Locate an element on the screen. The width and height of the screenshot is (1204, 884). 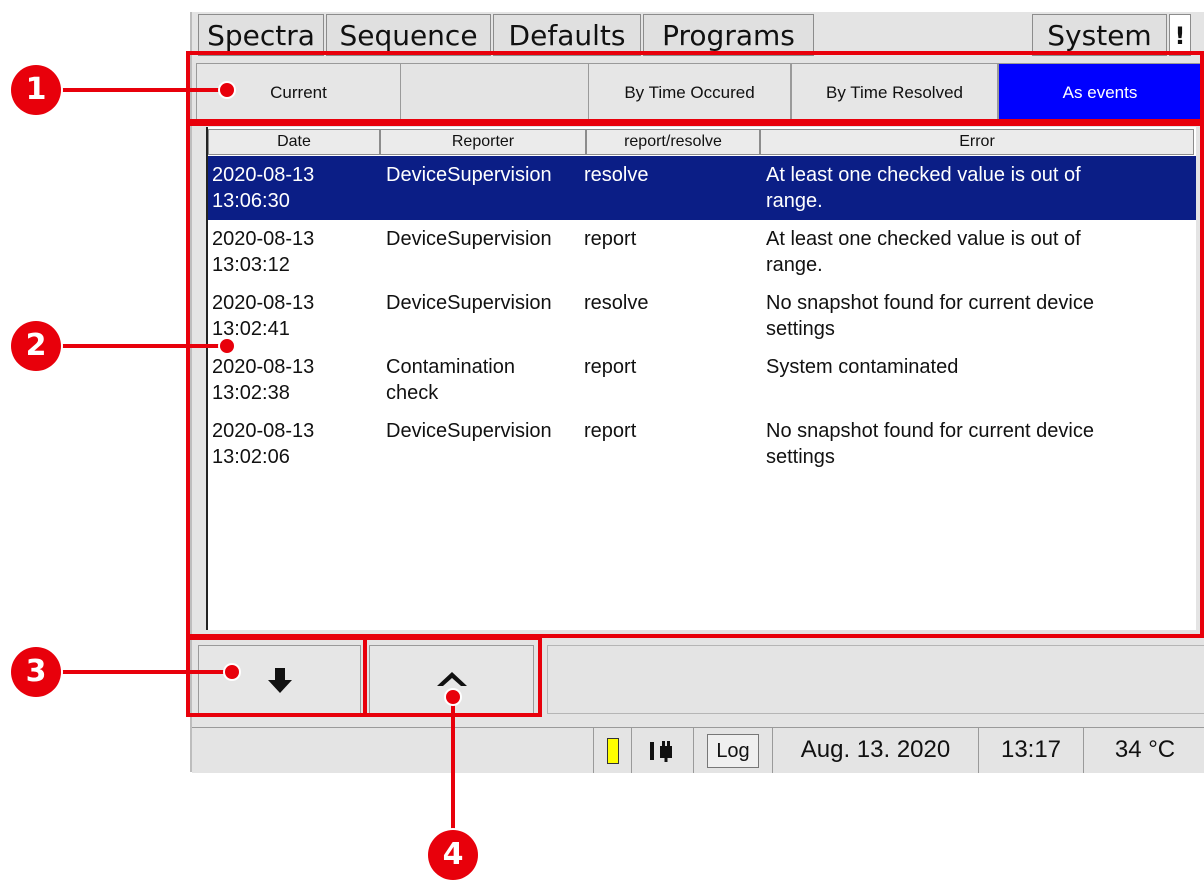
callout-badge-3: 3 is located at coordinates (36, 672).